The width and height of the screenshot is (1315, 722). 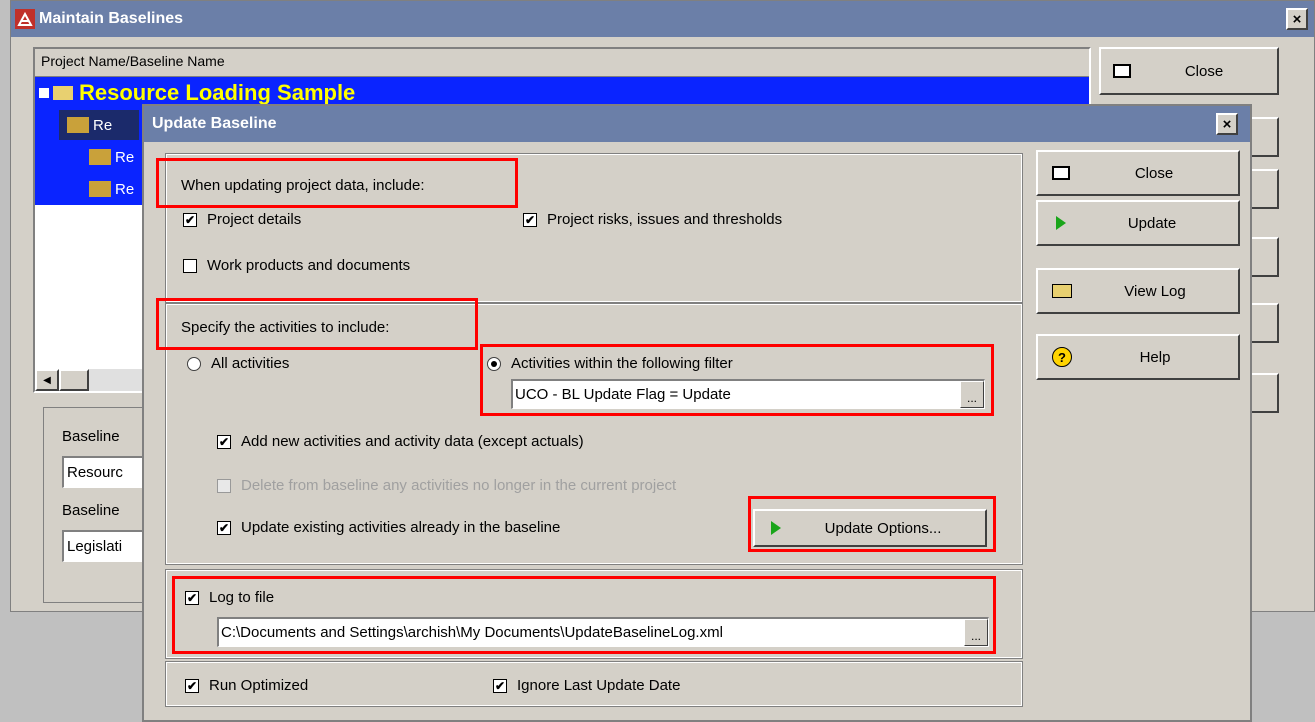 What do you see at coordinates (1062, 357) in the screenshot?
I see `help-icon: ?` at bounding box center [1062, 357].